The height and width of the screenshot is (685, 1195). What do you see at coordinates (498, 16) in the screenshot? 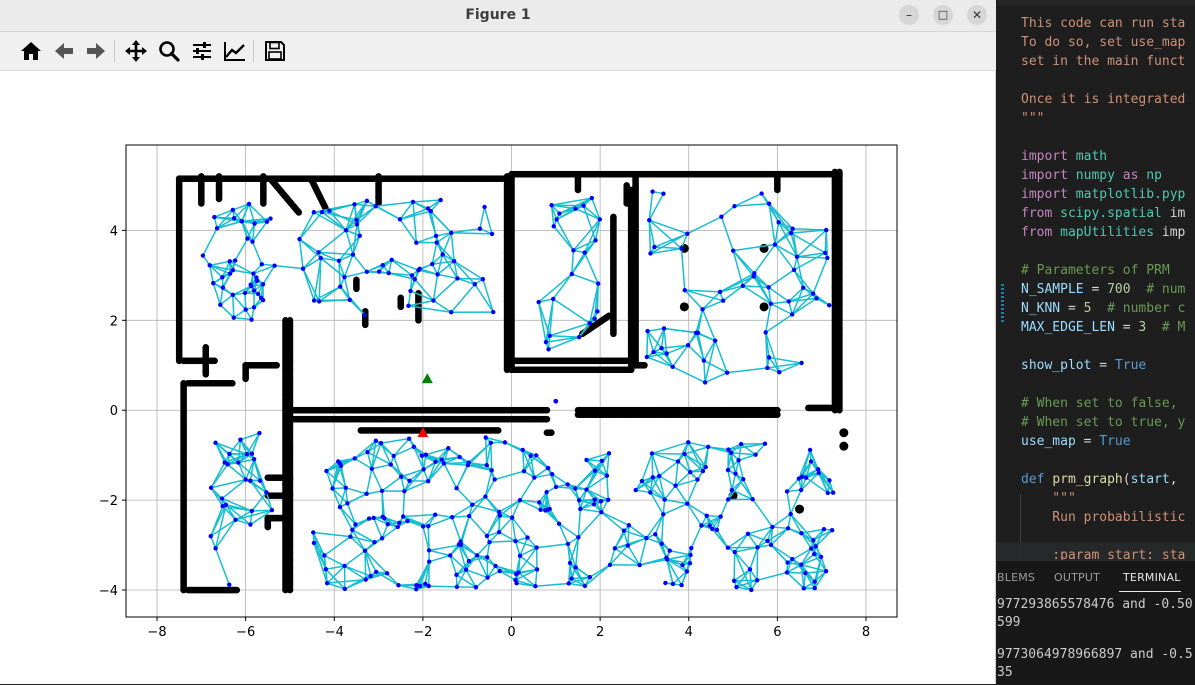
I see `title-bar: Figure 1 – □ ✕` at bounding box center [498, 16].